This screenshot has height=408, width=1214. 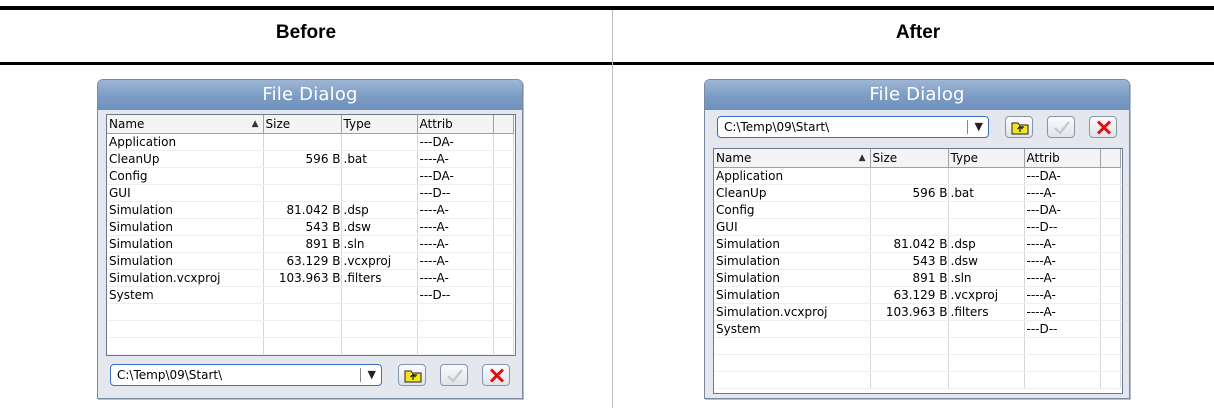 What do you see at coordinates (306, 32) in the screenshot?
I see `before-heading: Before` at bounding box center [306, 32].